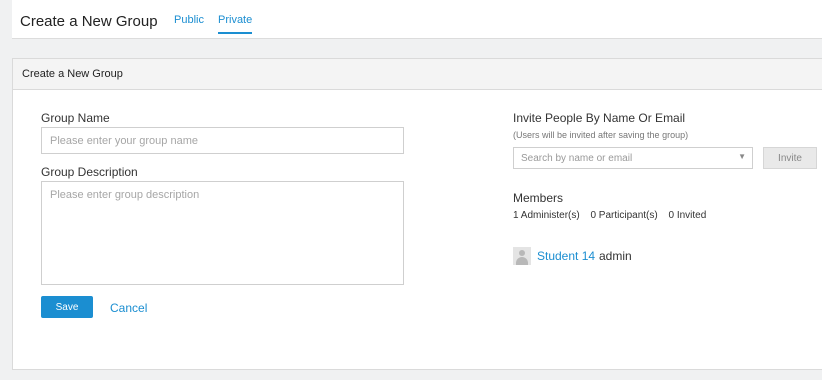 This screenshot has height=380, width=822. What do you see at coordinates (522, 256) in the screenshot?
I see `user-avatar-icon` at bounding box center [522, 256].